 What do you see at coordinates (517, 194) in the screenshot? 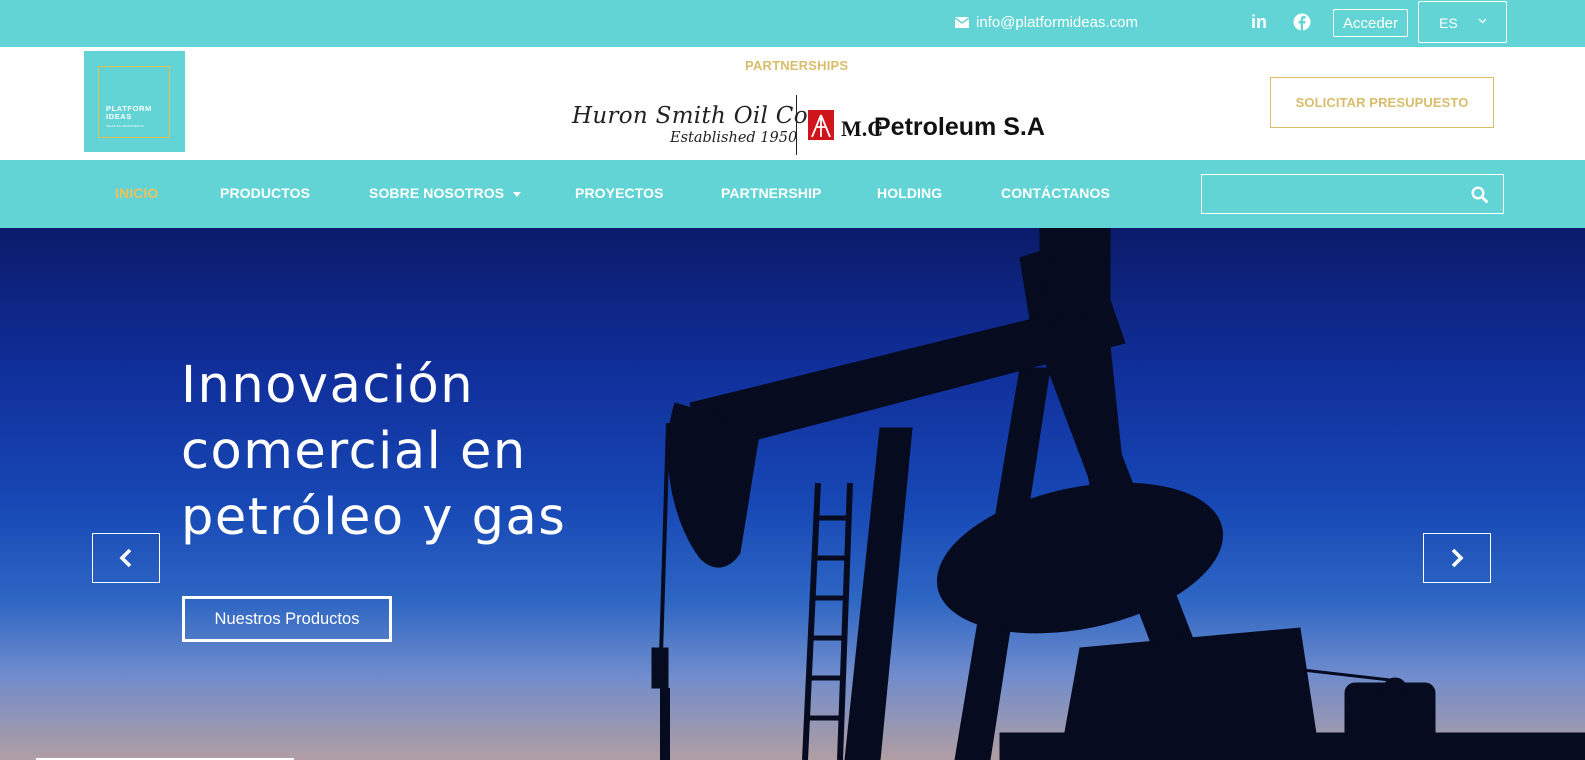
I see `caret-down-icon` at bounding box center [517, 194].